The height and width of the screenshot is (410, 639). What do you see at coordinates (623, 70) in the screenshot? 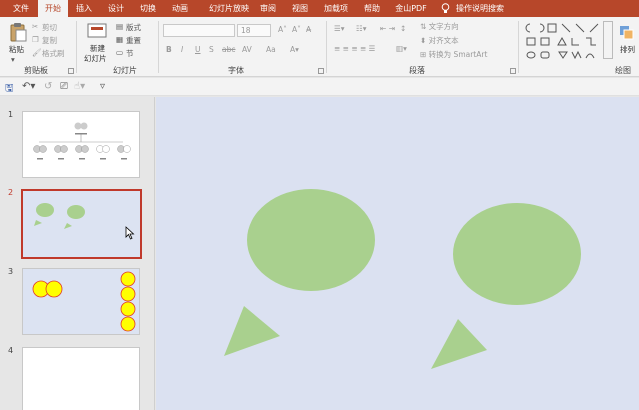
I see `drawing-group-label: 绘图` at bounding box center [623, 70].